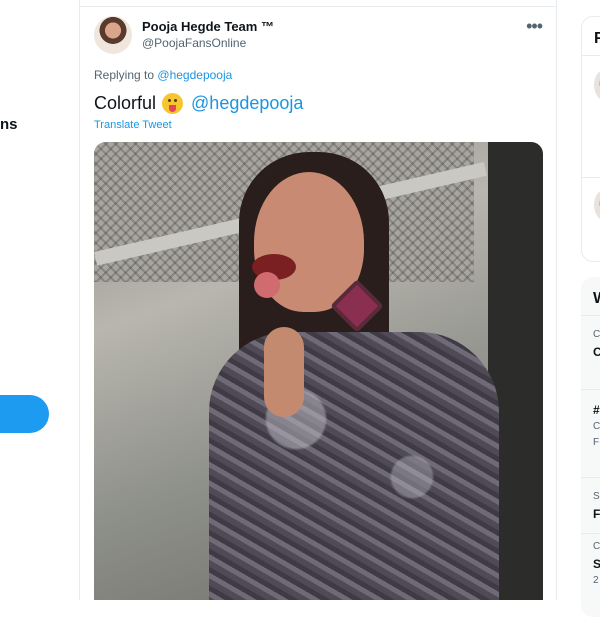 Image resolution: width=600 pixels, height=617 pixels. What do you see at coordinates (267, 285) in the screenshot?
I see `photo-subject-tongue` at bounding box center [267, 285].